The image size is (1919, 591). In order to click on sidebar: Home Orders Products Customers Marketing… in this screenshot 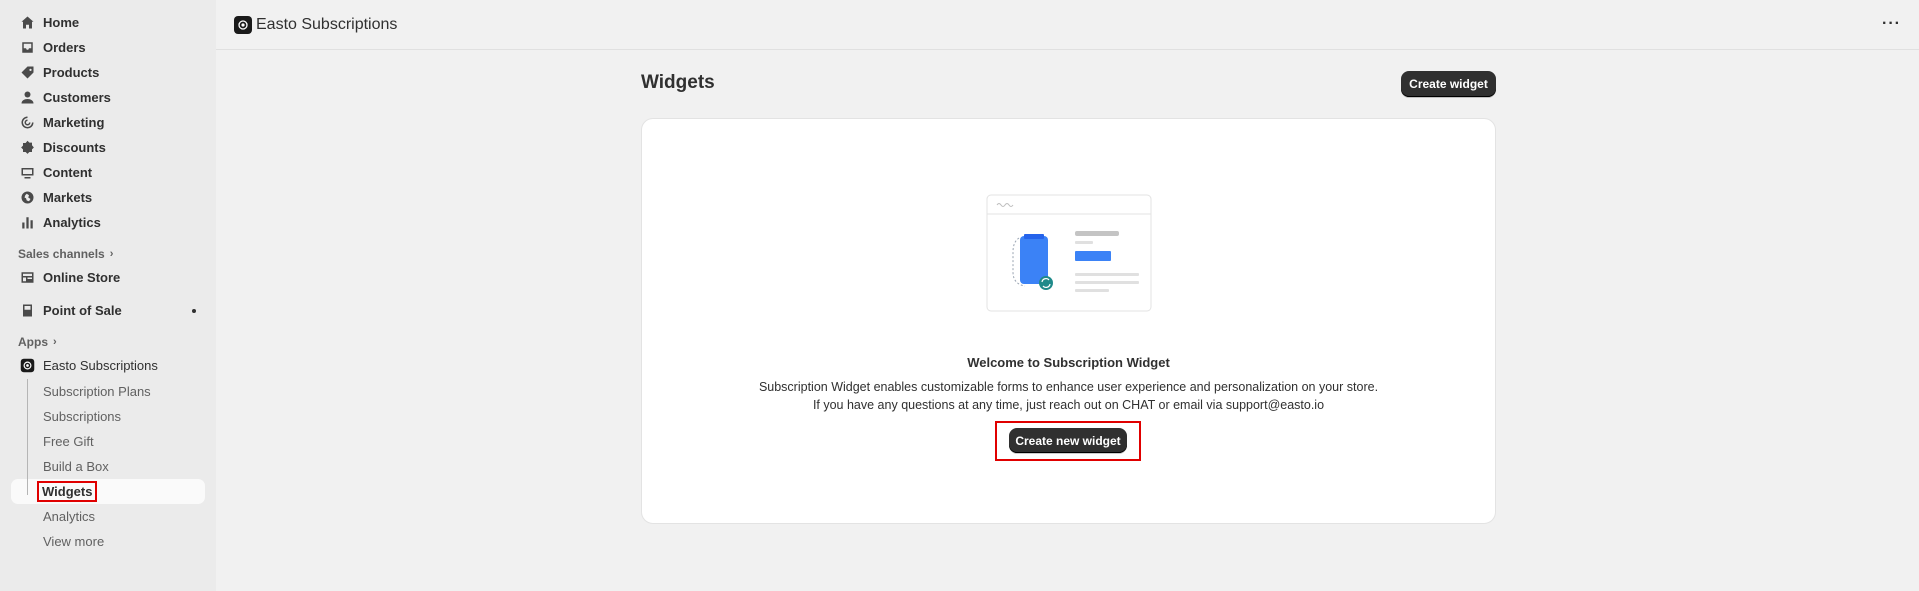, I will do `click(108, 295)`.